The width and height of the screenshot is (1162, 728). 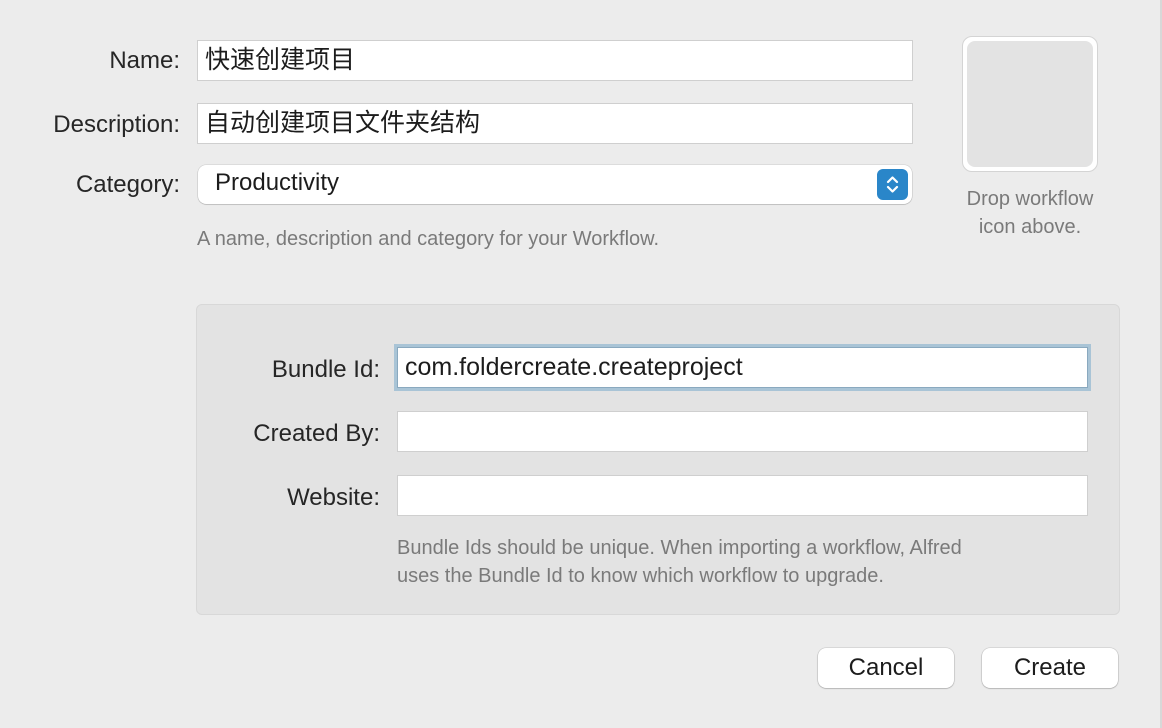 What do you see at coordinates (1030, 227) in the screenshot?
I see `icon-drop-caption-line2: icon above.` at bounding box center [1030, 227].